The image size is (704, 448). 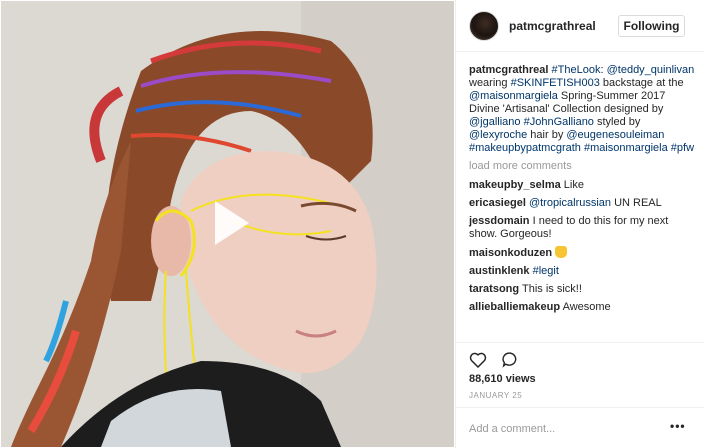 I want to click on comment-item: maisonkoduzen, so click(x=584, y=253).